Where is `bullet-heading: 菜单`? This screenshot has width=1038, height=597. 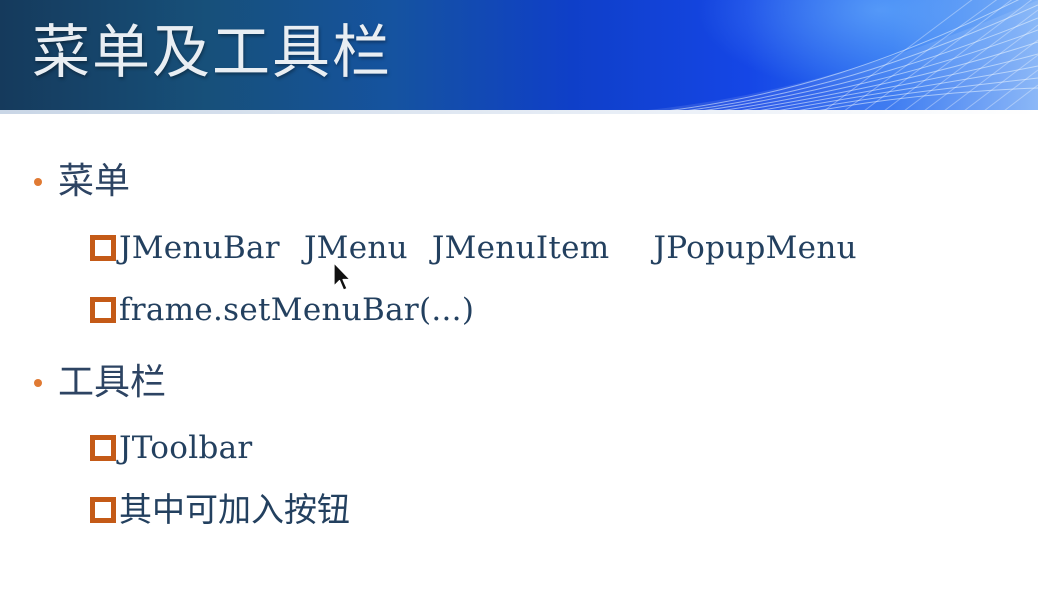 bullet-heading: 菜单 is located at coordinates (94, 181).